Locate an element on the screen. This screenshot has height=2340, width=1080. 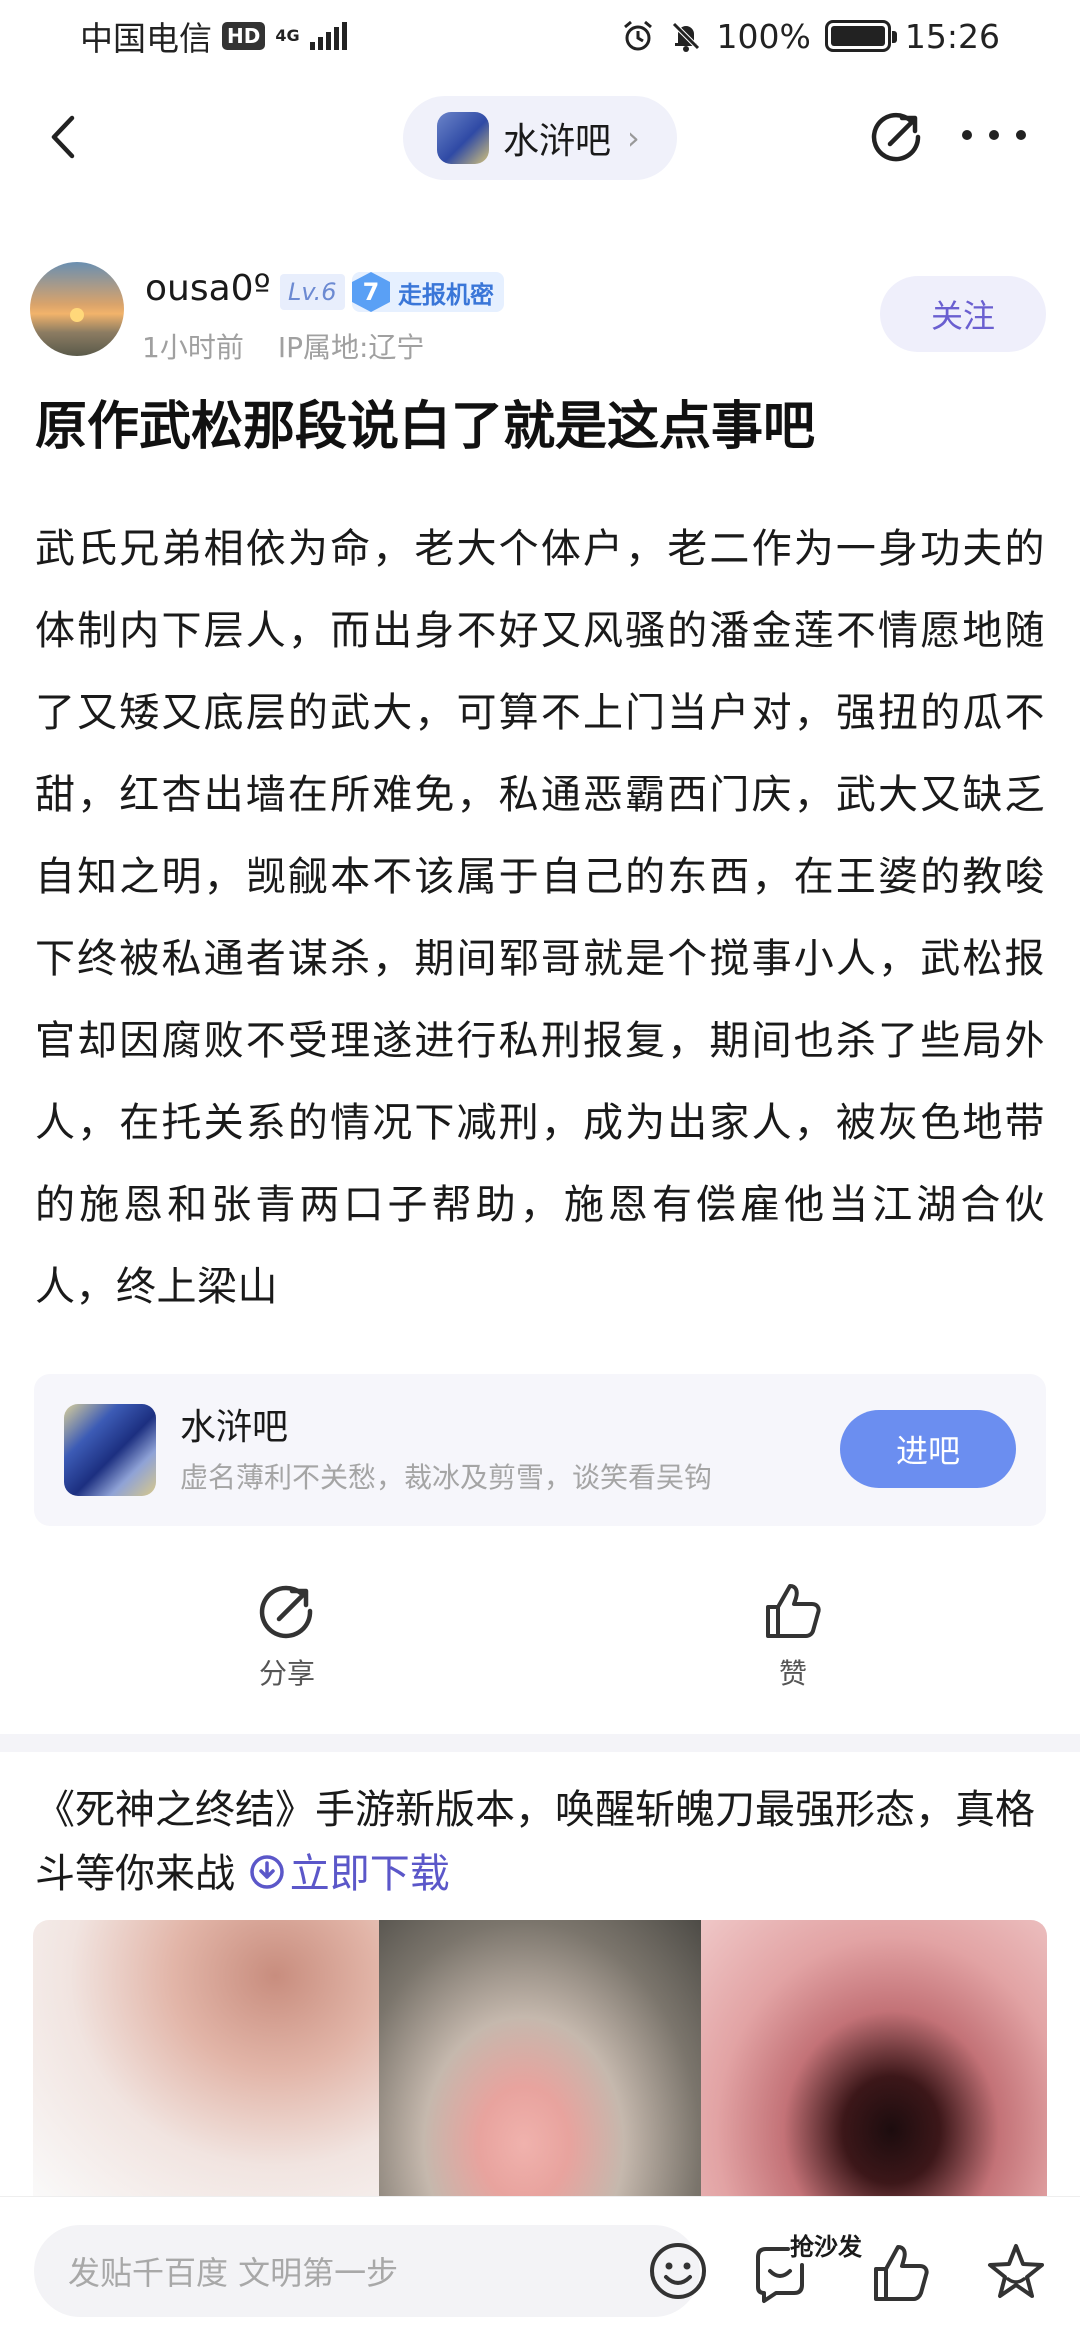
comment-placeholder: 发贴千百度 文明第一步 is located at coordinates (233, 2273).